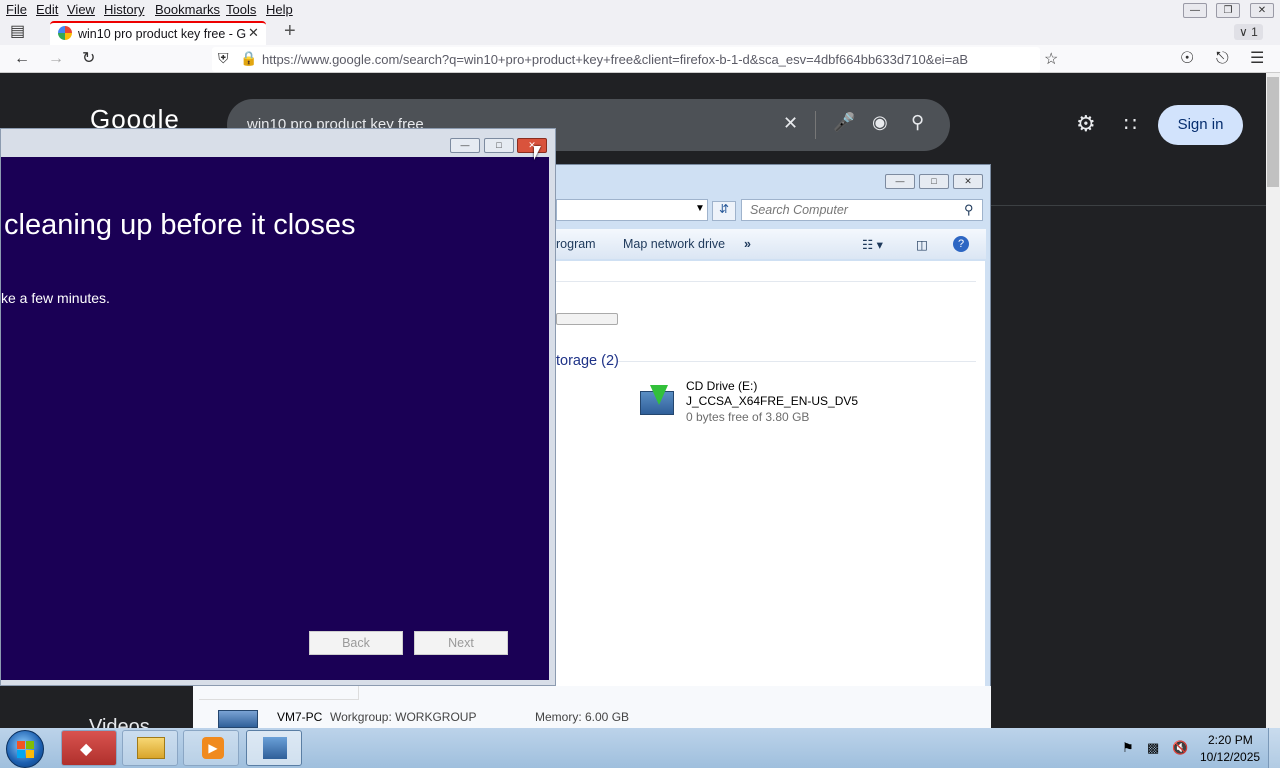  What do you see at coordinates (17, 32) in the screenshot?
I see `tab-manager-icon: ▤` at bounding box center [17, 32].